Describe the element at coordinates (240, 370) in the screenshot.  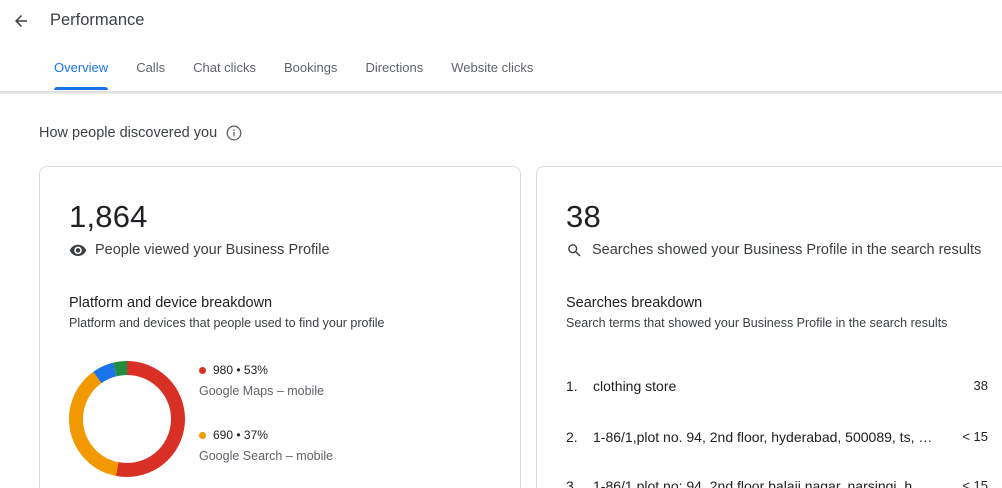
I see `legend-value-maps: 980 • 53%` at that location.